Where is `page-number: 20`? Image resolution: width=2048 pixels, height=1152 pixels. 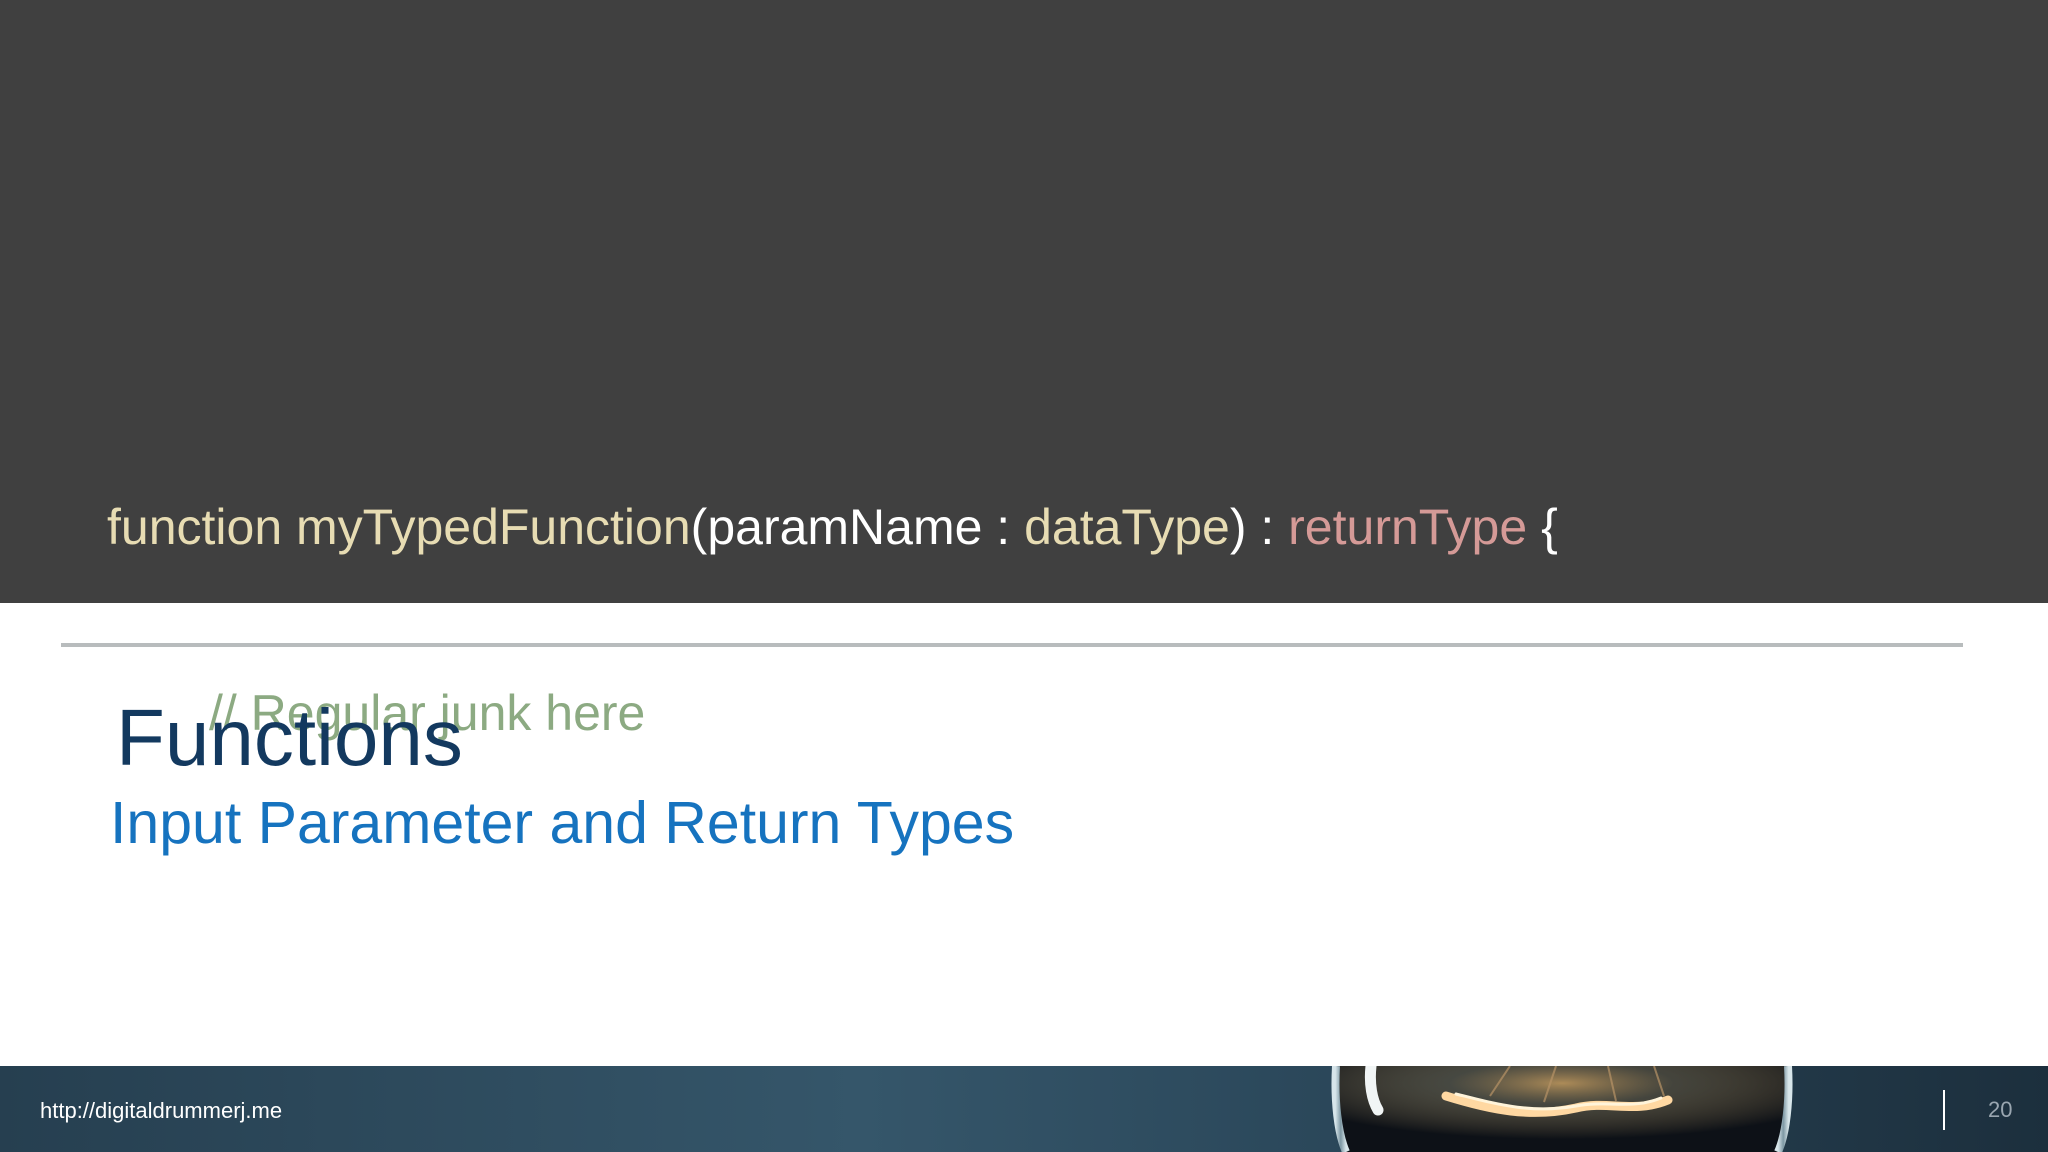
page-number: 20 is located at coordinates (2000, 1109).